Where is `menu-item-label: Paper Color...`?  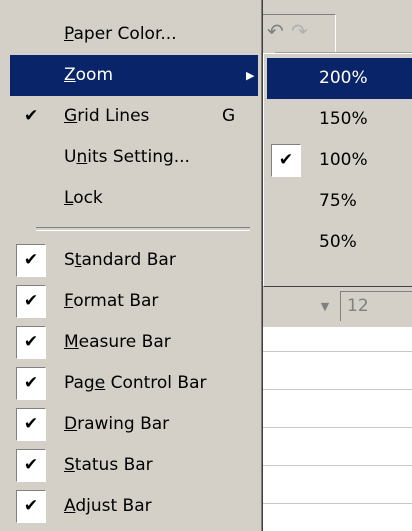 menu-item-label: Paper Color... is located at coordinates (120, 34).